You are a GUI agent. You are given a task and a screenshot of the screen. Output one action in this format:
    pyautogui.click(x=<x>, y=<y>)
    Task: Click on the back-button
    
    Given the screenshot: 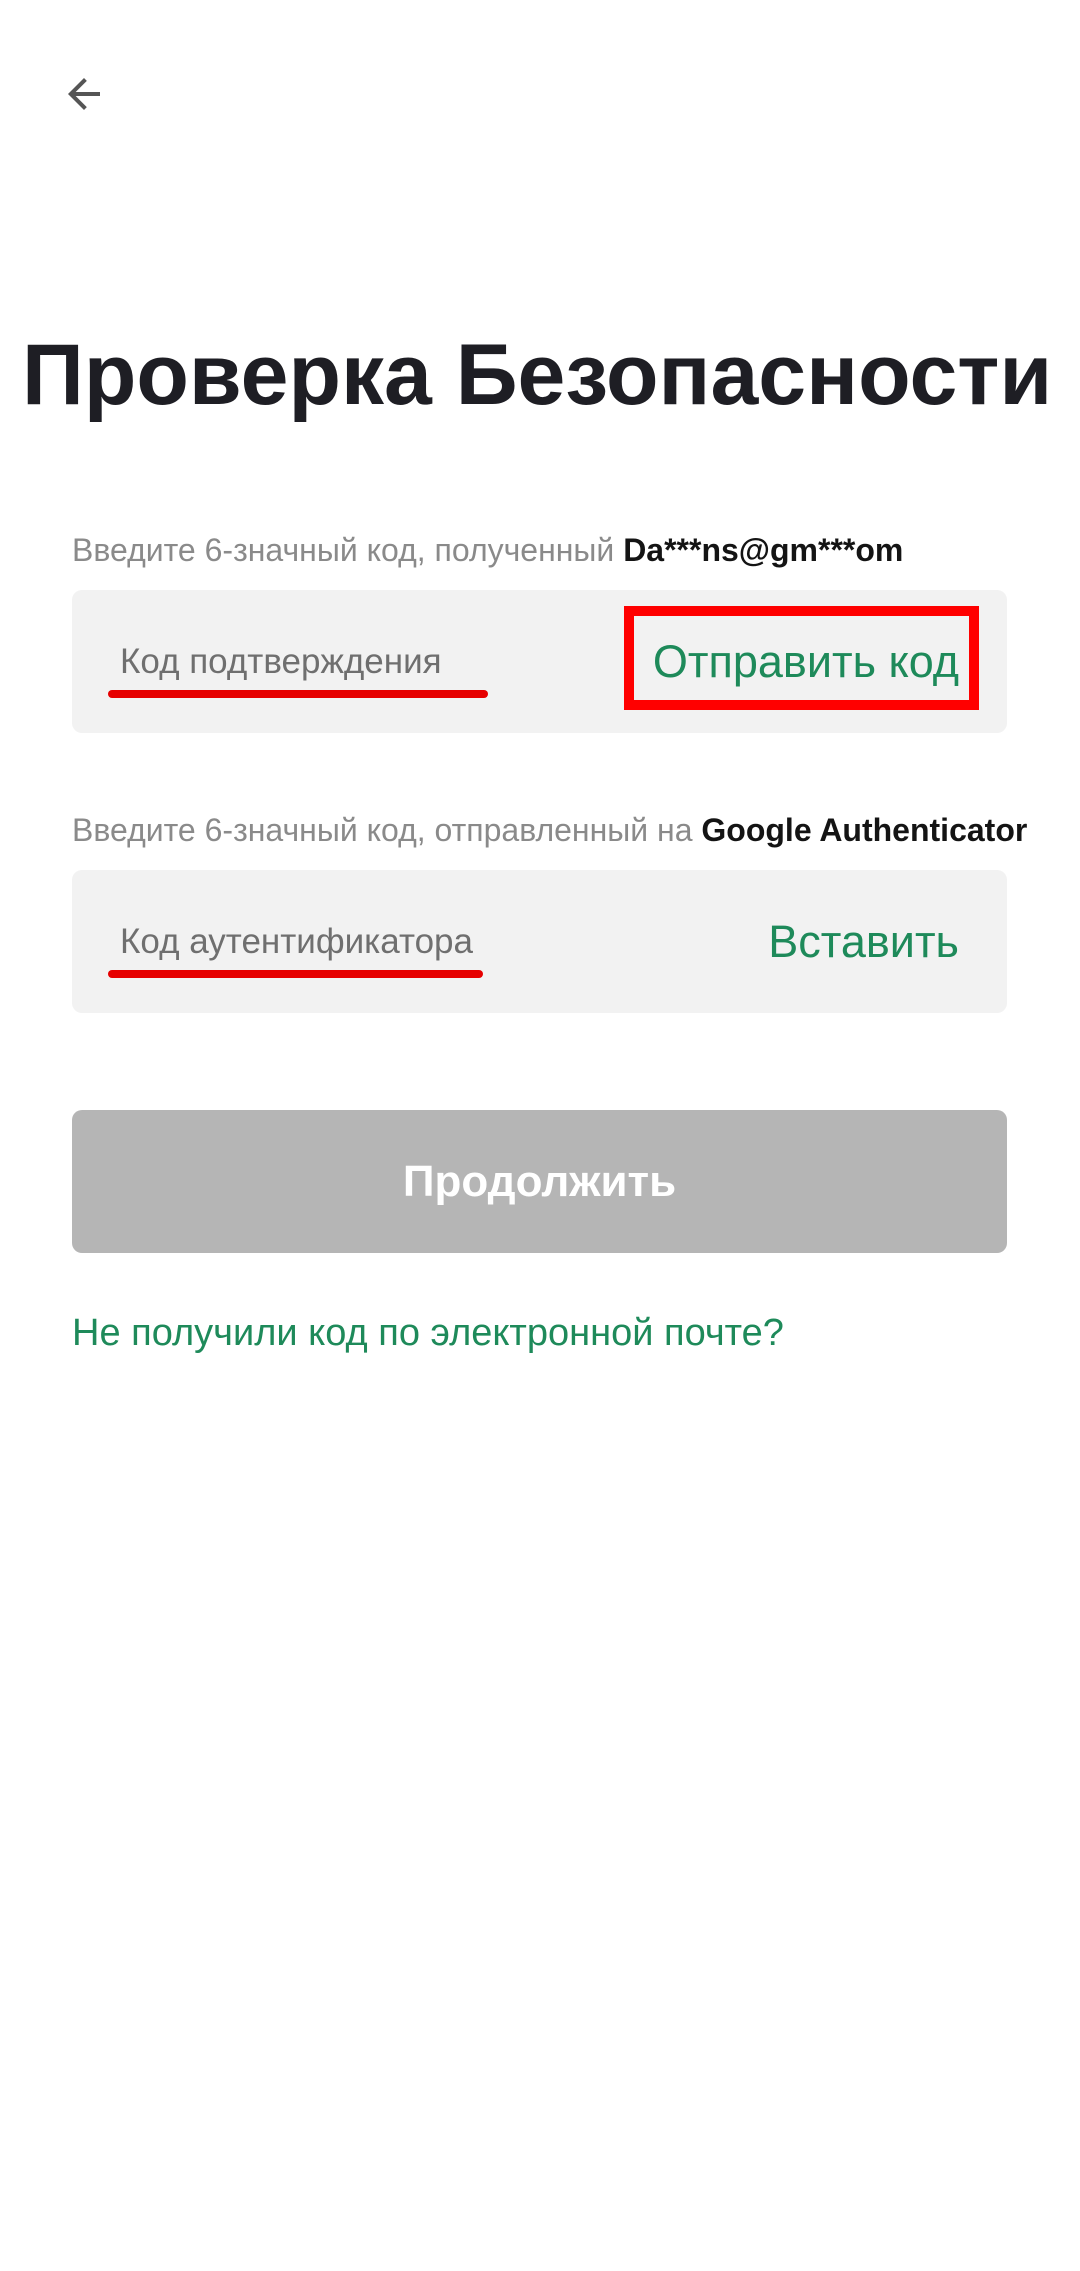 What is the action you would take?
    pyautogui.click(x=84, y=94)
    